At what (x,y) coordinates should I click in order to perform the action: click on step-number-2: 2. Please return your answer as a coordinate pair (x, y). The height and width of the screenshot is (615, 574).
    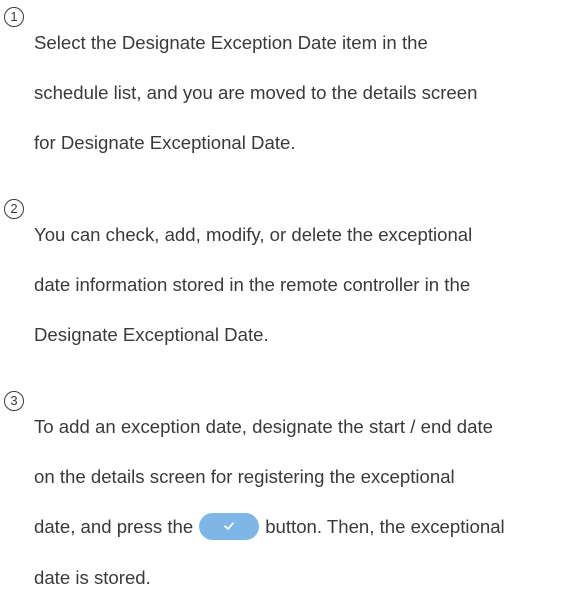
    Looking at the image, I should click on (19, 208).